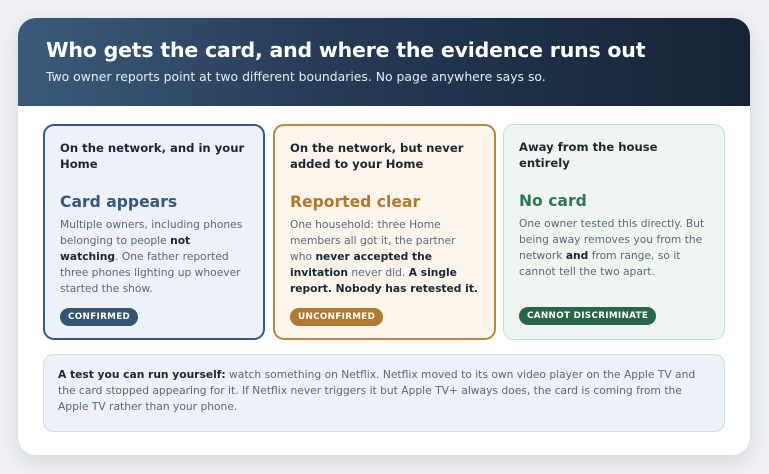 The width and height of the screenshot is (769, 474). What do you see at coordinates (337, 317) in the screenshot?
I see `status-badge-unconfirmed: UNCONFIRMED` at bounding box center [337, 317].